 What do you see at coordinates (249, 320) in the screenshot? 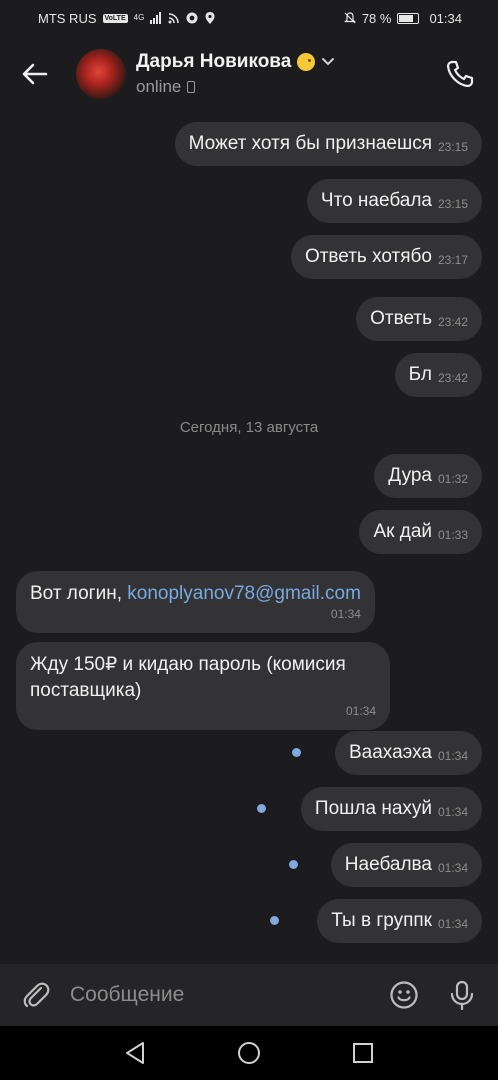
I see `message-outgoing: Ответь 23:42` at bounding box center [249, 320].